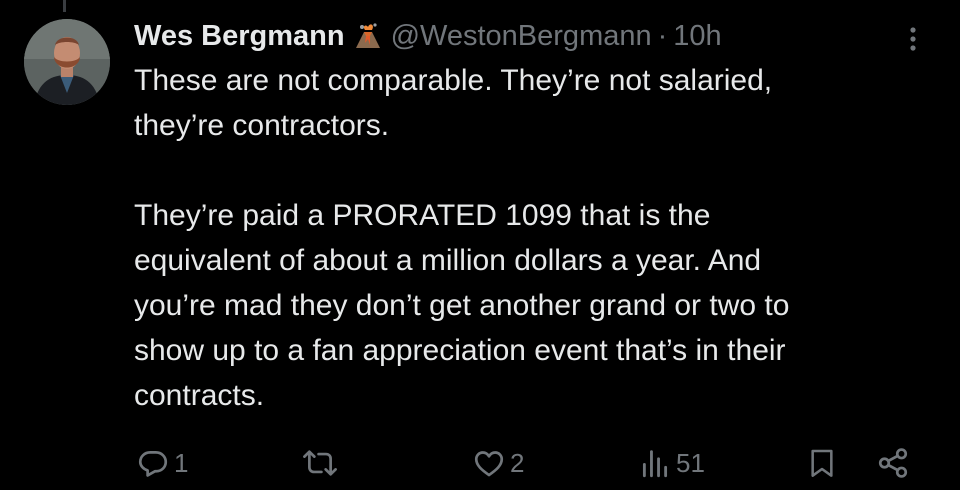  I want to click on views-button: 51, so click(671, 463).